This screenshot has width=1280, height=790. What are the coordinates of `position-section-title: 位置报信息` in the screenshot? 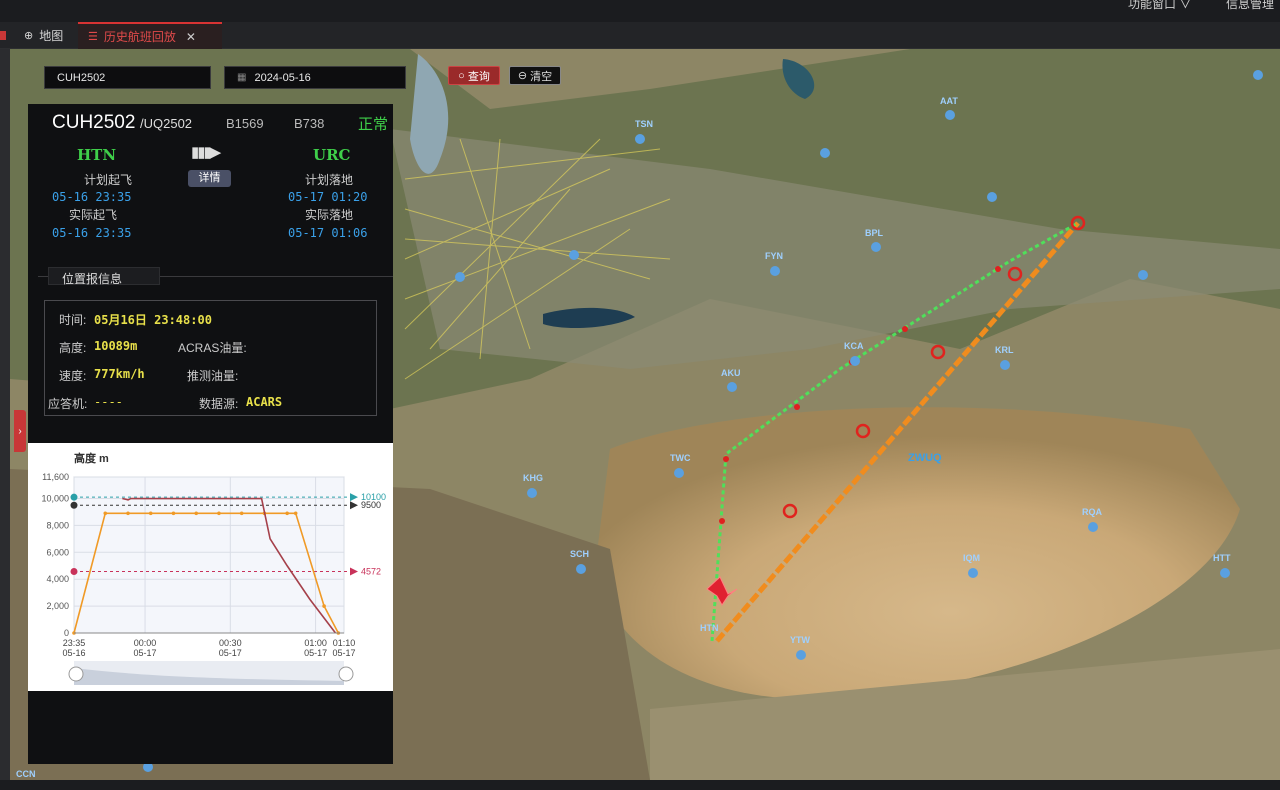 It's located at (92, 279).